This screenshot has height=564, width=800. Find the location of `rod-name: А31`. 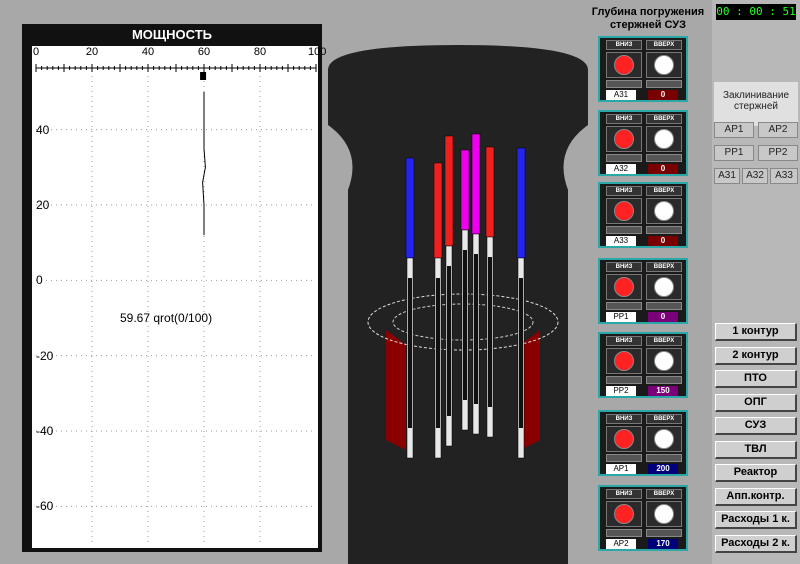

rod-name: А31 is located at coordinates (621, 95).